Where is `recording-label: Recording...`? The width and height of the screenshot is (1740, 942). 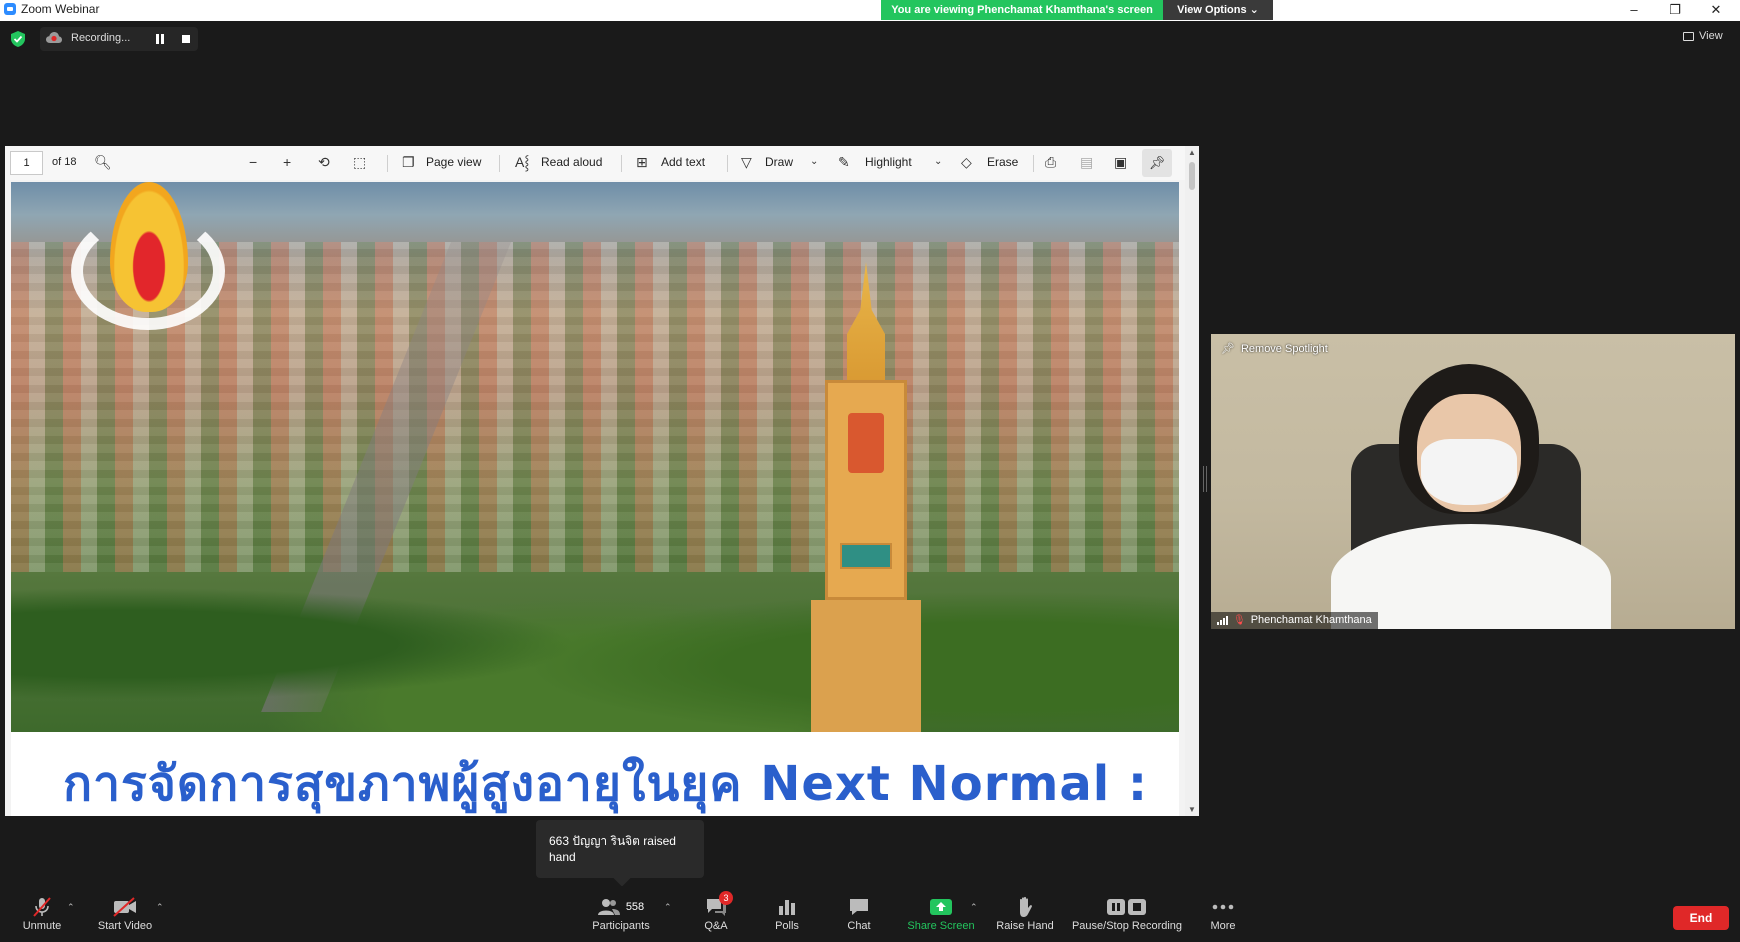
recording-label: Recording... is located at coordinates (101, 38).